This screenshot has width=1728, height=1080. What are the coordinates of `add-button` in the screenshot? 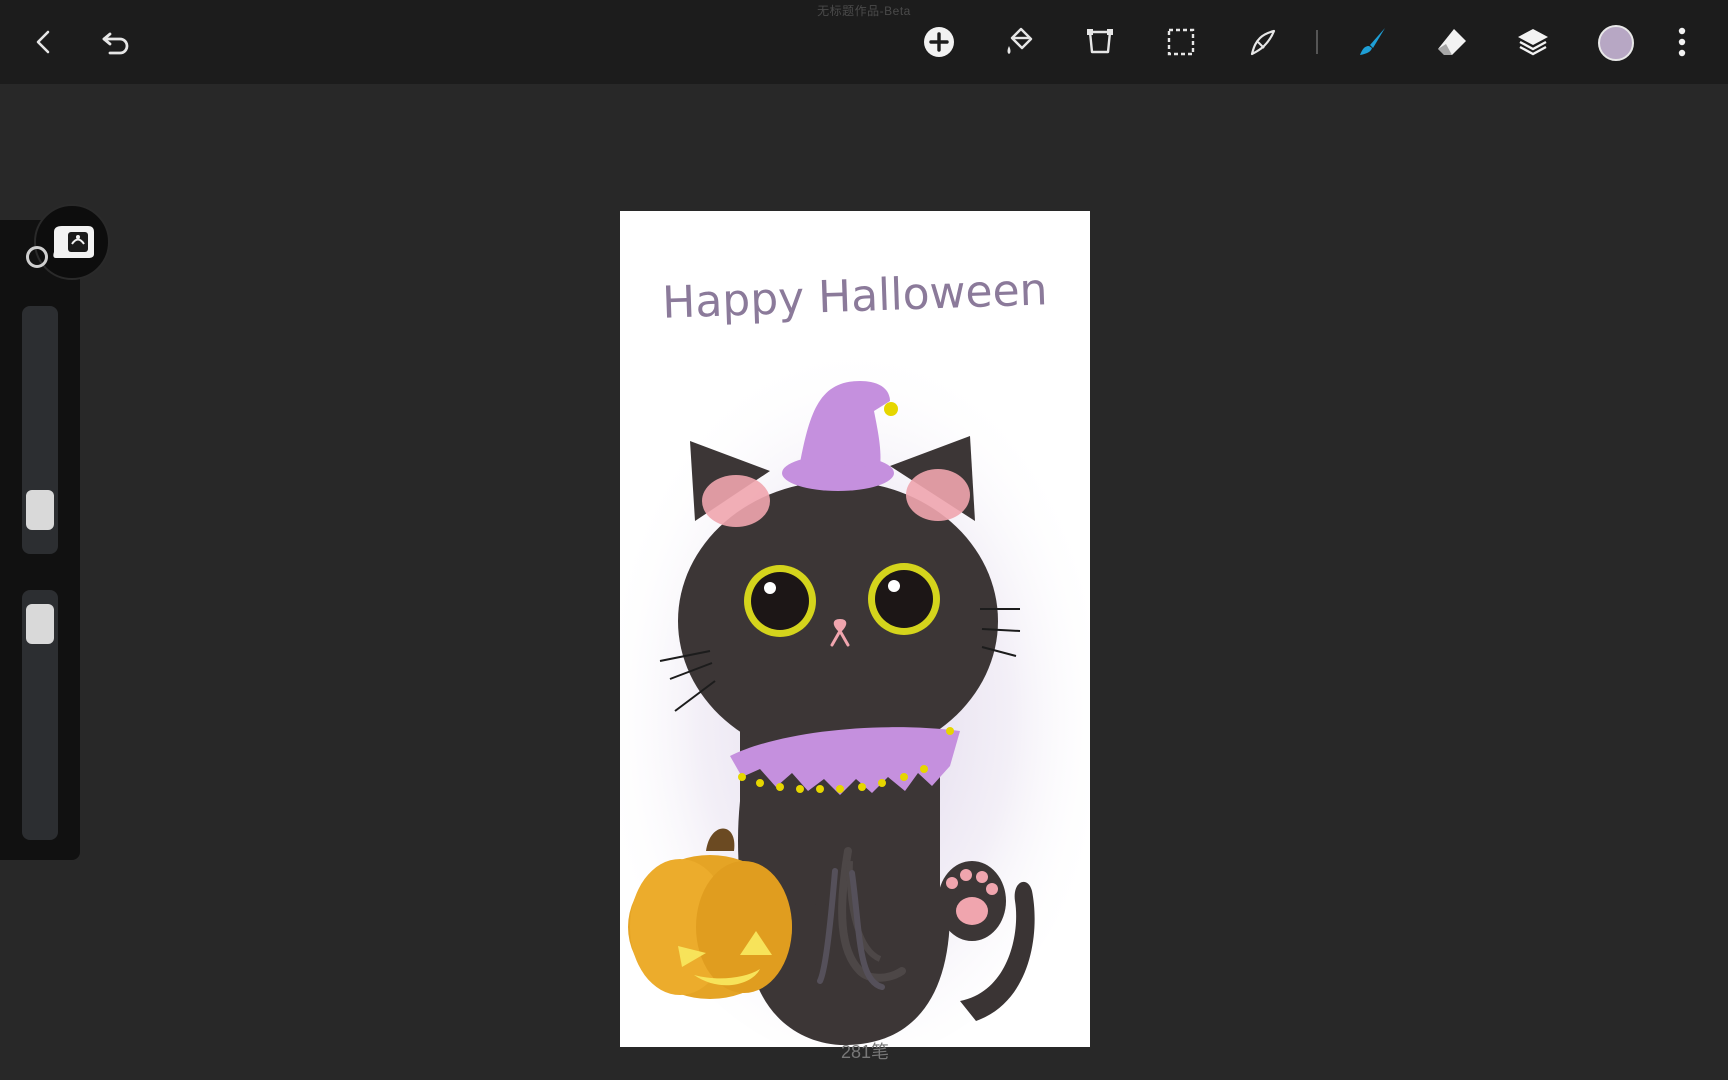 It's located at (939, 42).